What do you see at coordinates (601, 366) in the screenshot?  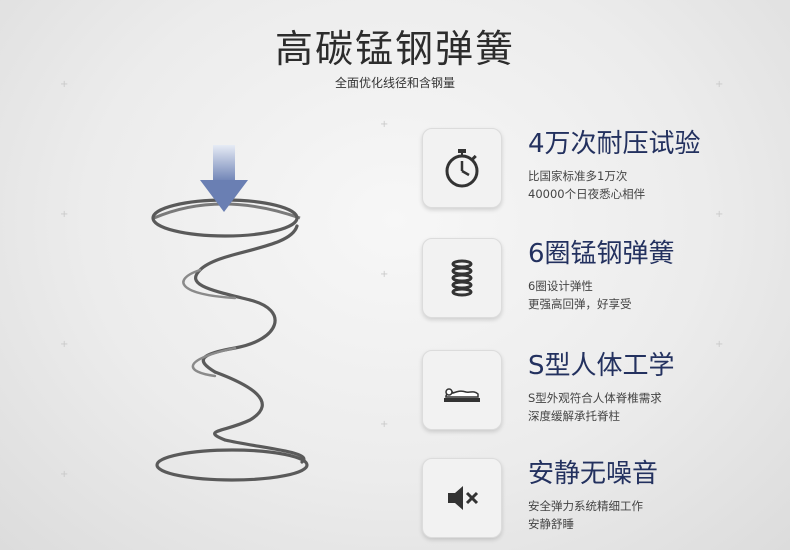 I see `feature-title: S型人体工学` at bounding box center [601, 366].